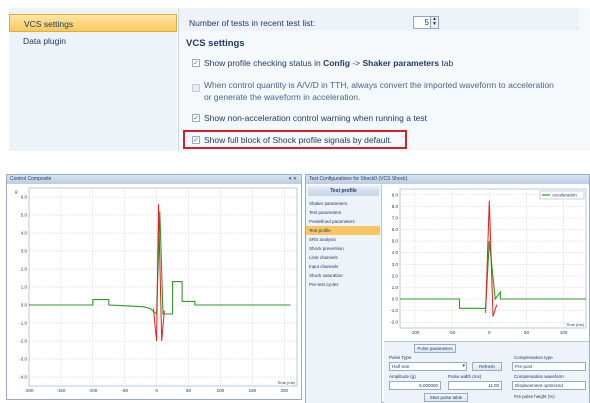 This screenshot has height=403, width=590. I want to click on y-tick-label: 8.0, so click(395, 206).